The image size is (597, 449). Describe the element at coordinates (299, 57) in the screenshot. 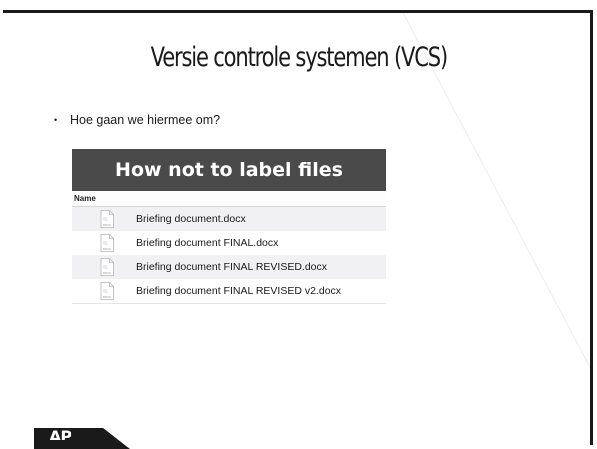

I see `slide-title: Versie controle systemen (VCS)` at that location.